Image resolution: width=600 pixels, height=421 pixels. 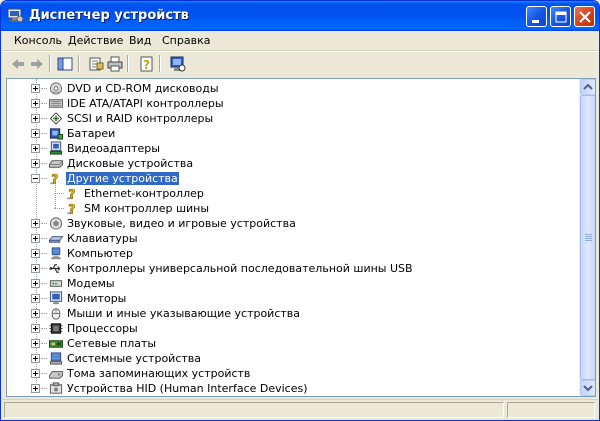 What do you see at coordinates (300, 16) in the screenshot?
I see `title-bar: Диспетчер устройств` at bounding box center [300, 16].